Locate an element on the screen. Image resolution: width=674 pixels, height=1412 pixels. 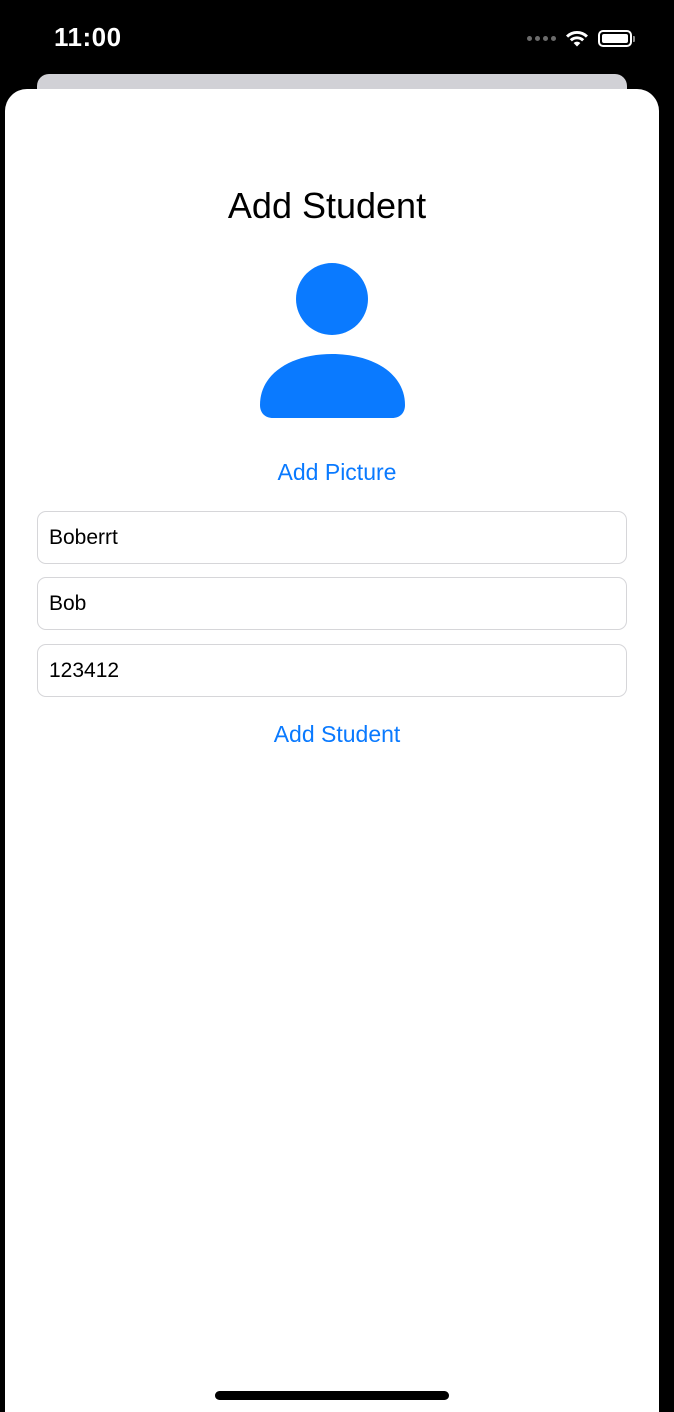
battery-fill is located at coordinates (615, 38).